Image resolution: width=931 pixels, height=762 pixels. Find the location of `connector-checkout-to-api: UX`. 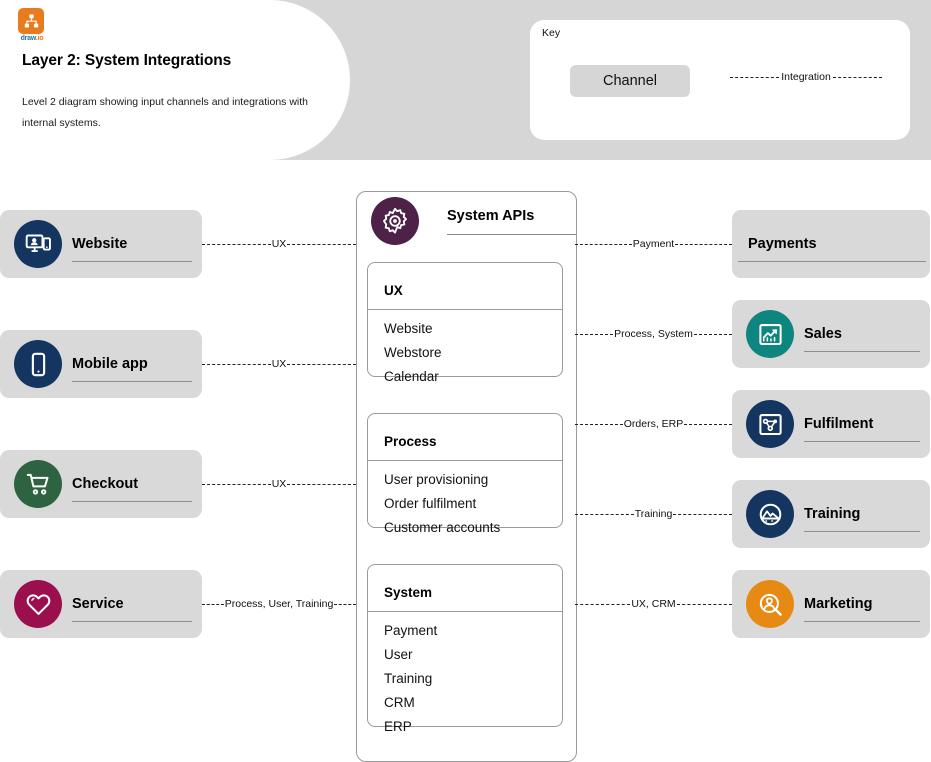

connector-checkout-to-api: UX is located at coordinates (279, 484).